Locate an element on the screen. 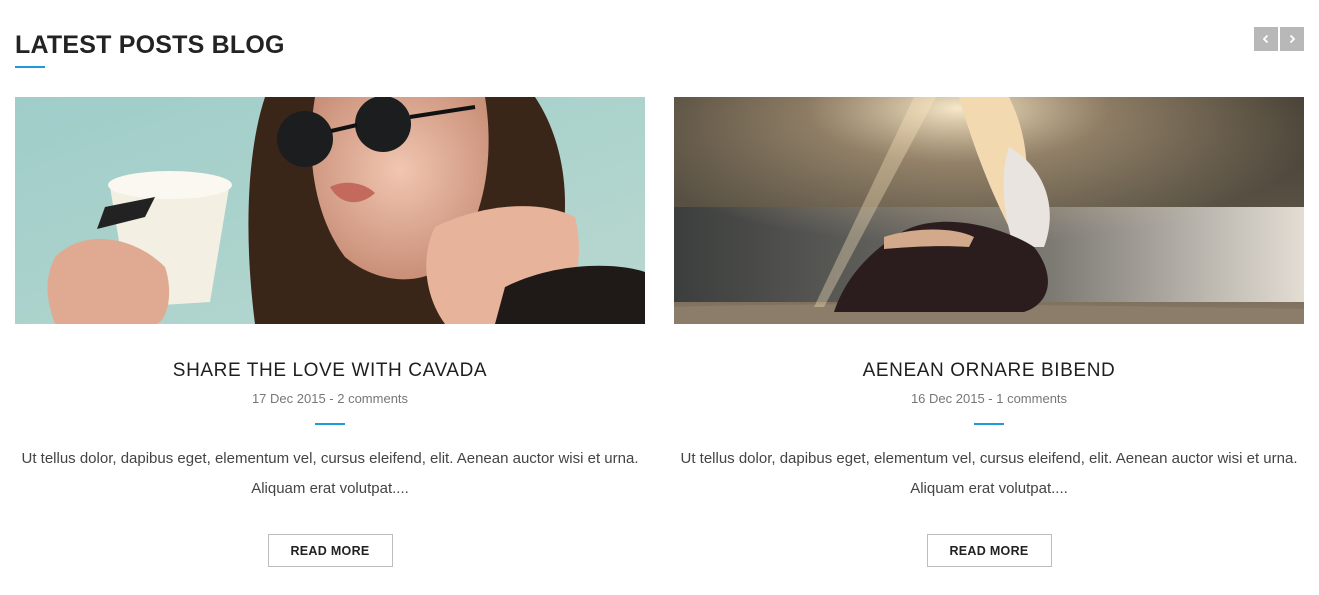 This screenshot has width=1319, height=595. chevron-right-icon is located at coordinates (1292, 39).